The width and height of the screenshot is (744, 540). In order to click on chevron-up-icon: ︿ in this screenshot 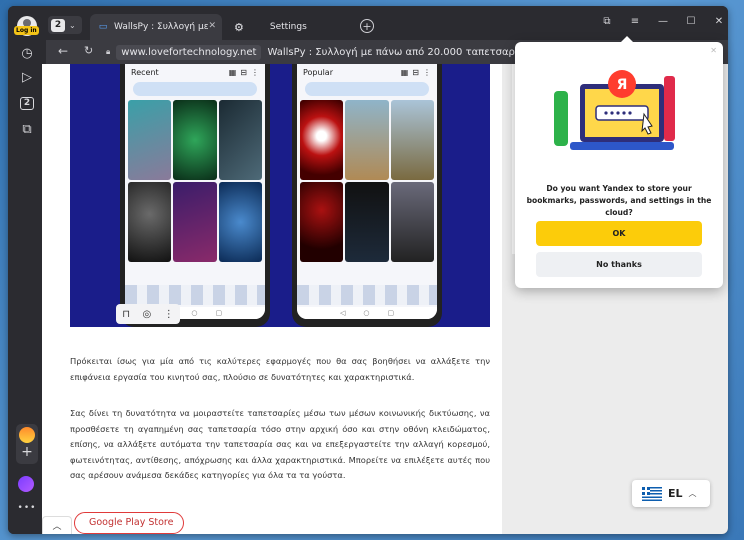, I will do `click(692, 493)`.